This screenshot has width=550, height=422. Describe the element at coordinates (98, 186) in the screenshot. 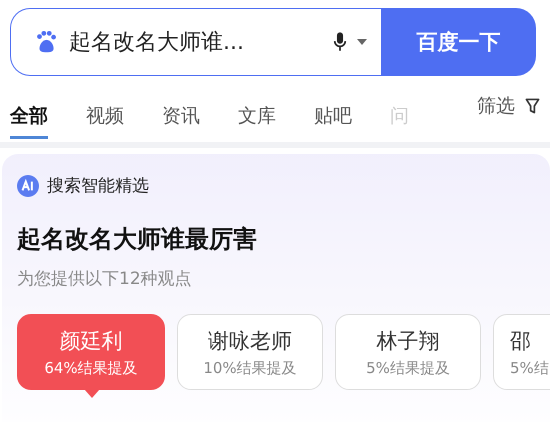

I see `section-label: 搜索智能精选` at that location.